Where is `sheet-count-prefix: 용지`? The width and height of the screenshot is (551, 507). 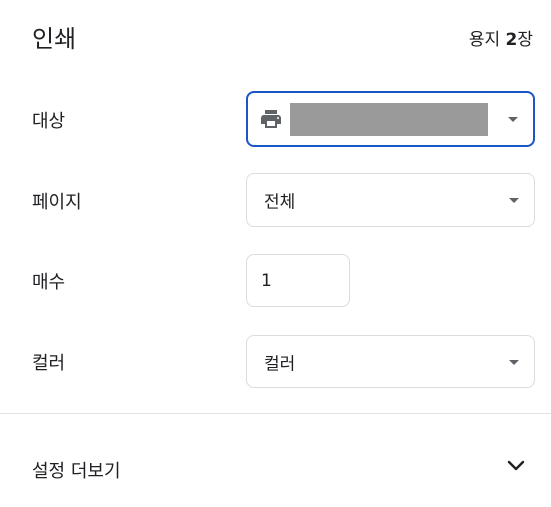 sheet-count-prefix: 용지 is located at coordinates (487, 40).